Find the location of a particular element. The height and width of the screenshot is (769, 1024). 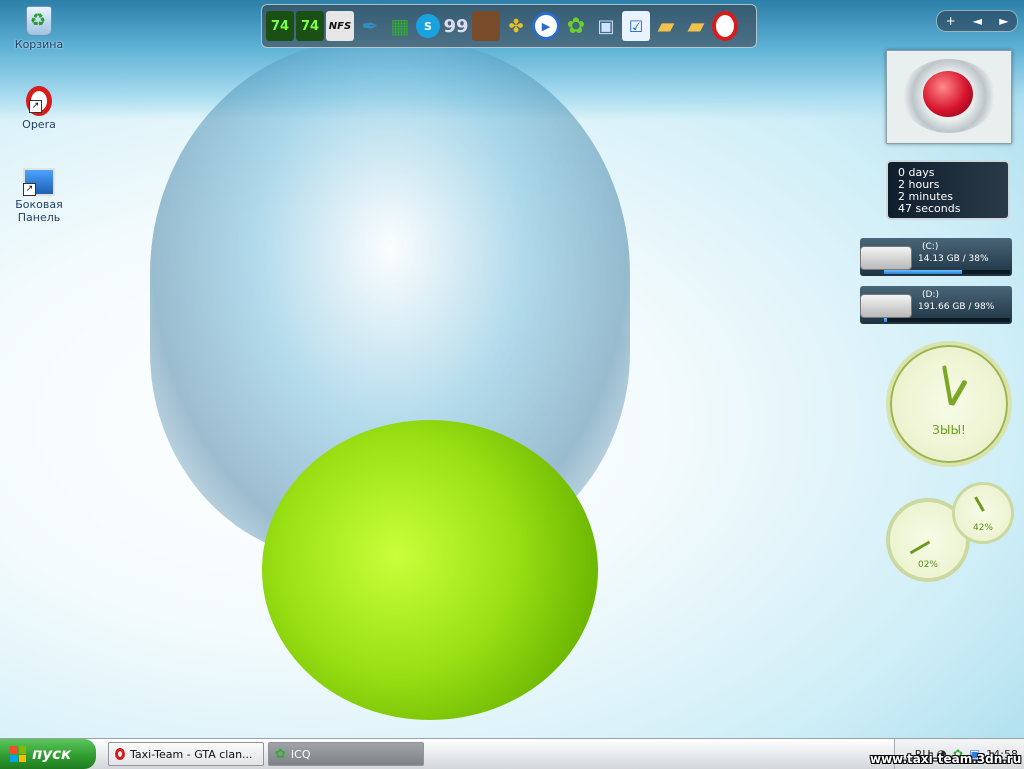

drive-info: 14.13 GB / 38% is located at coordinates (953, 259).